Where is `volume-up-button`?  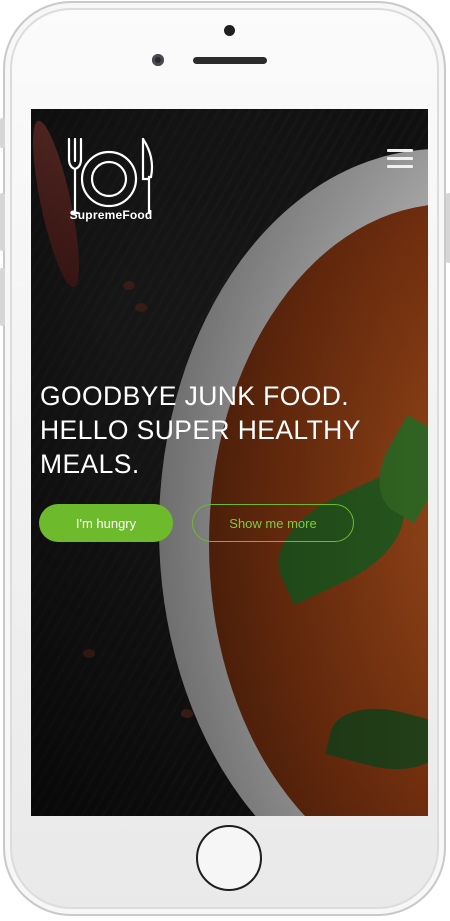
volume-up-button is located at coordinates (2, 222).